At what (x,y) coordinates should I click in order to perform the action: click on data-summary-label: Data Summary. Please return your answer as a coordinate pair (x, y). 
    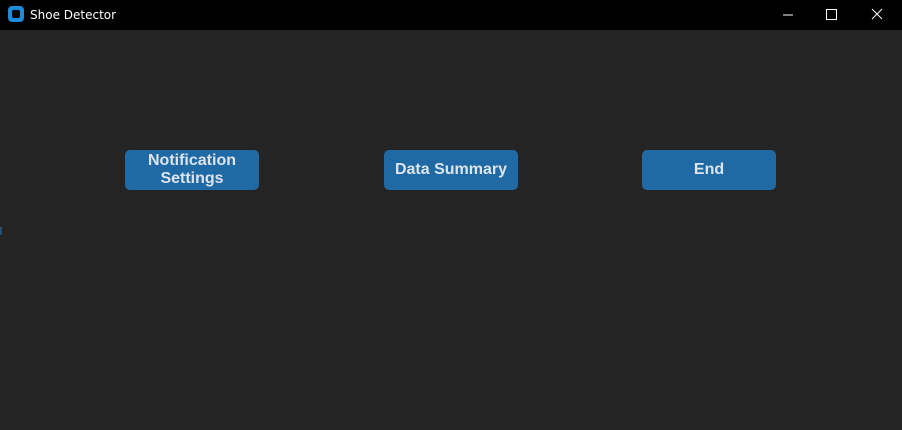
    Looking at the image, I should click on (451, 169).